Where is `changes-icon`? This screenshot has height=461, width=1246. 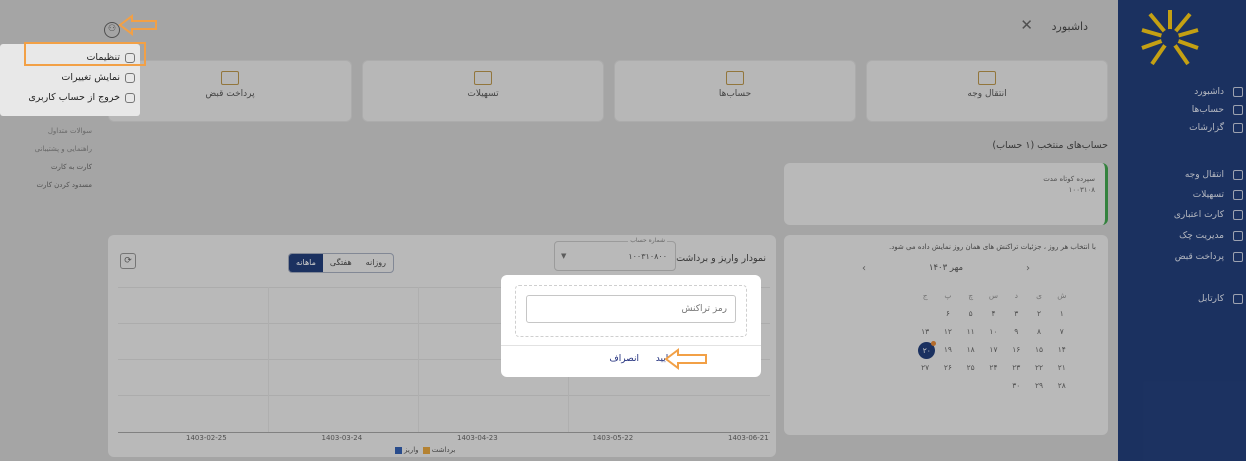
changes-icon is located at coordinates (130, 78).